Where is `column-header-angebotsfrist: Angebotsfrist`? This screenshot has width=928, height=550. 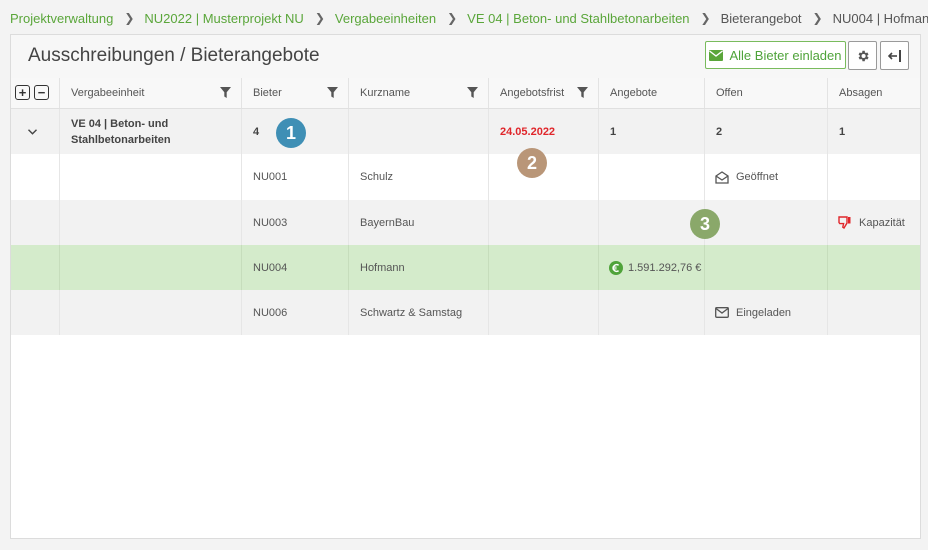
column-header-angebotsfrist: Angebotsfrist is located at coordinates (544, 93).